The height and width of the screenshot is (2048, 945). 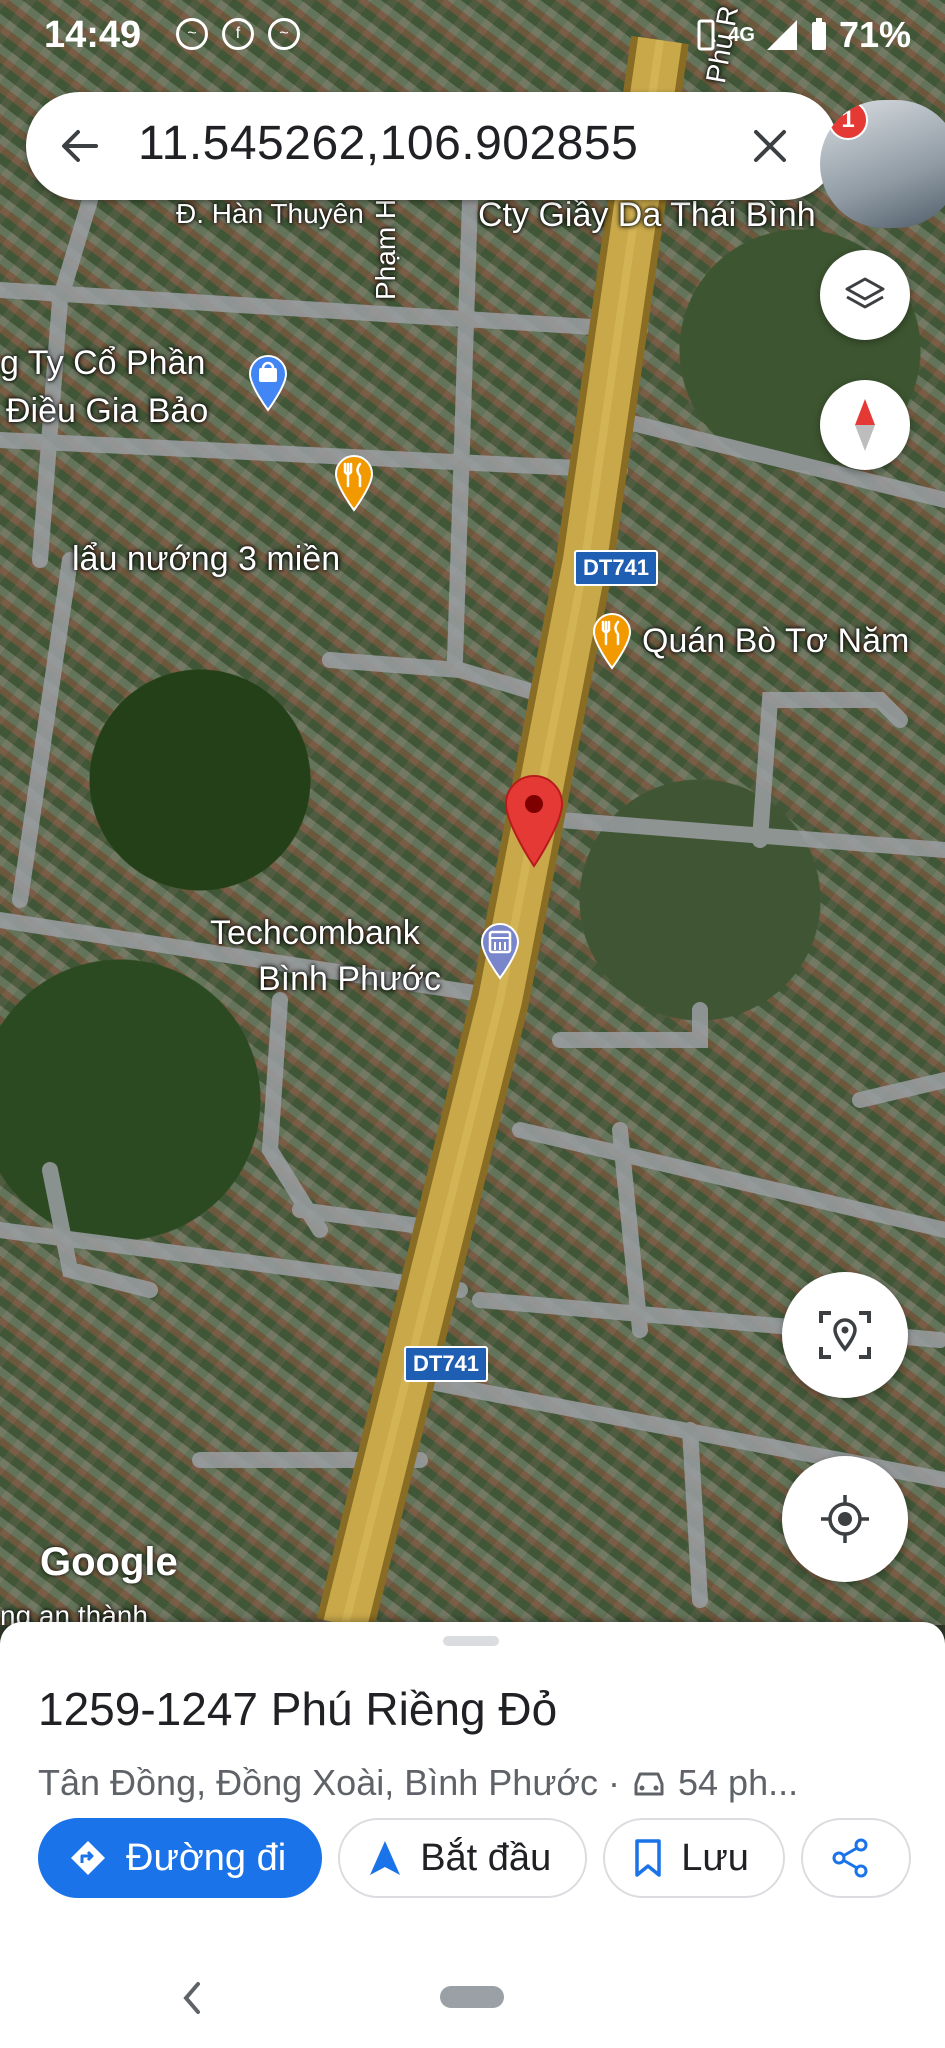 I want to click on crosshair-icon, so click(x=845, y=1519).